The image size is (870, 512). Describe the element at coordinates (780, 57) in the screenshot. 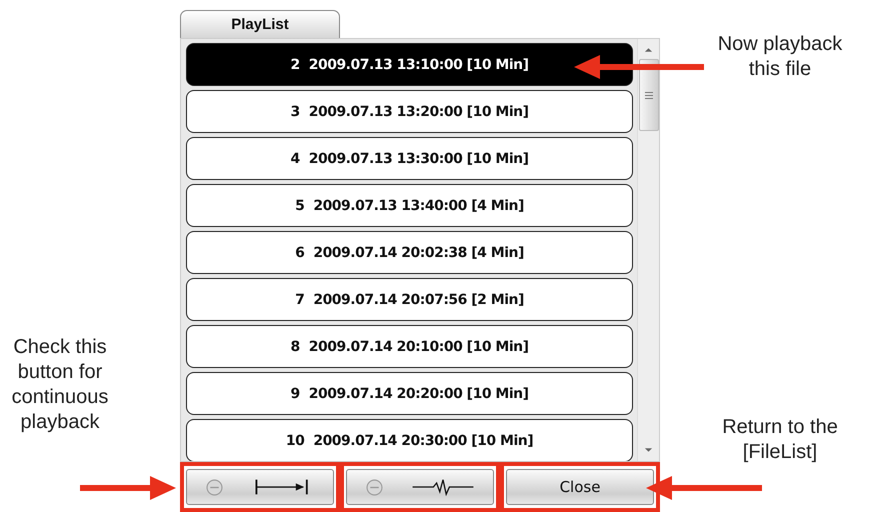

I see `callout-text: Now playback this file` at that location.